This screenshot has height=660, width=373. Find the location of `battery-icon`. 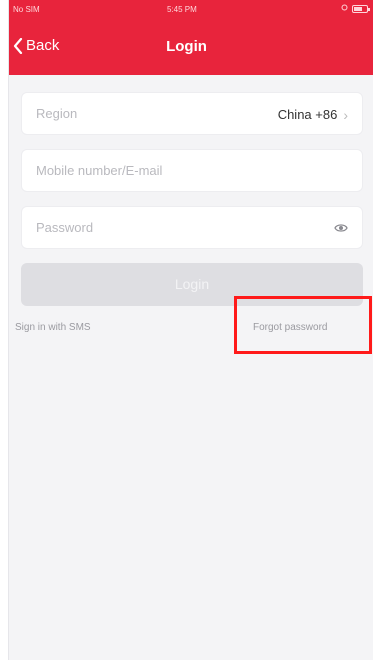

battery-icon is located at coordinates (361, 8).